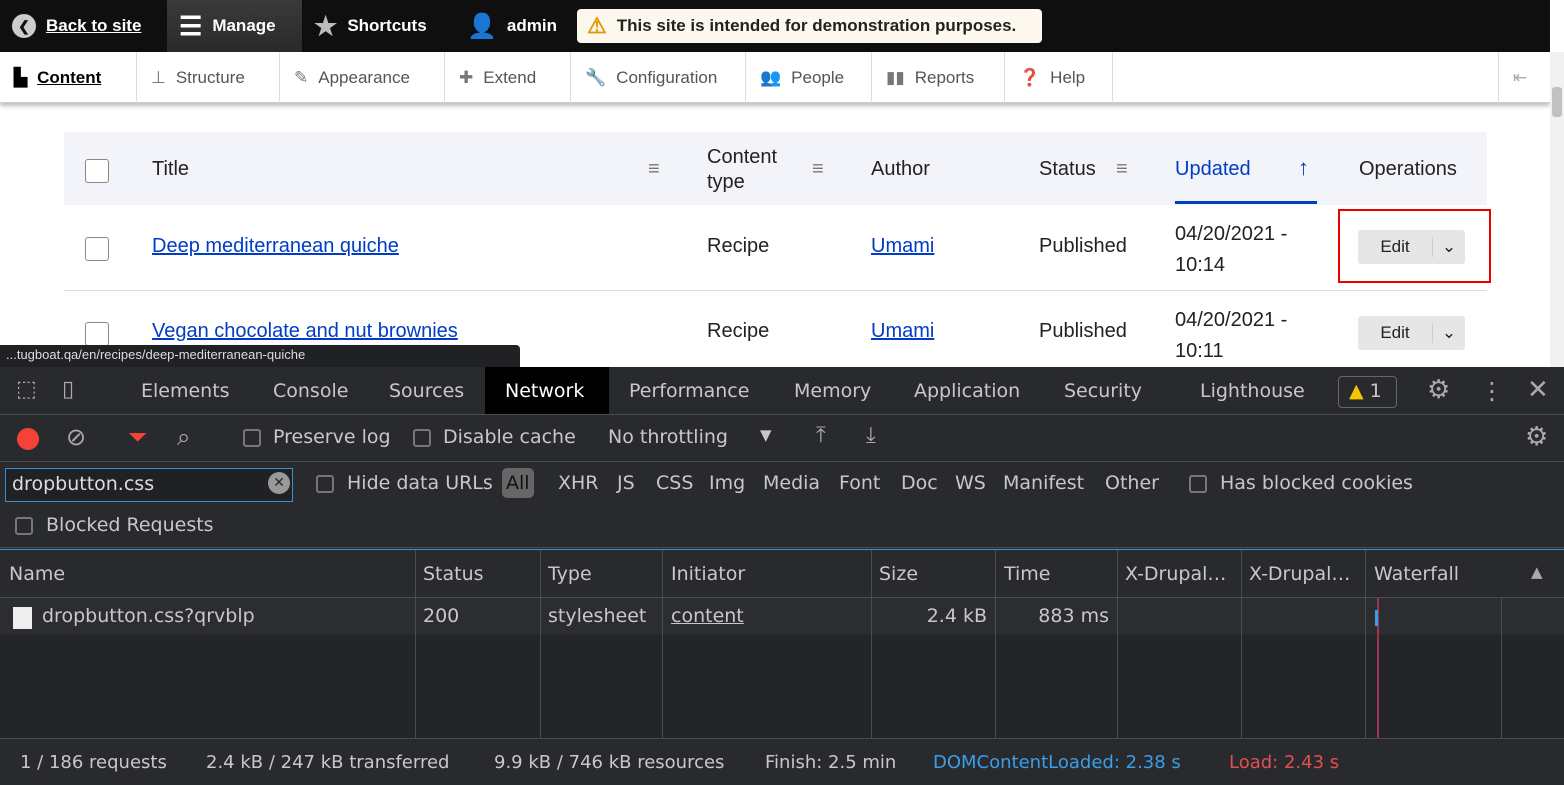 The image size is (1564, 785). I want to click on header-status: Status, so click(1067, 169).